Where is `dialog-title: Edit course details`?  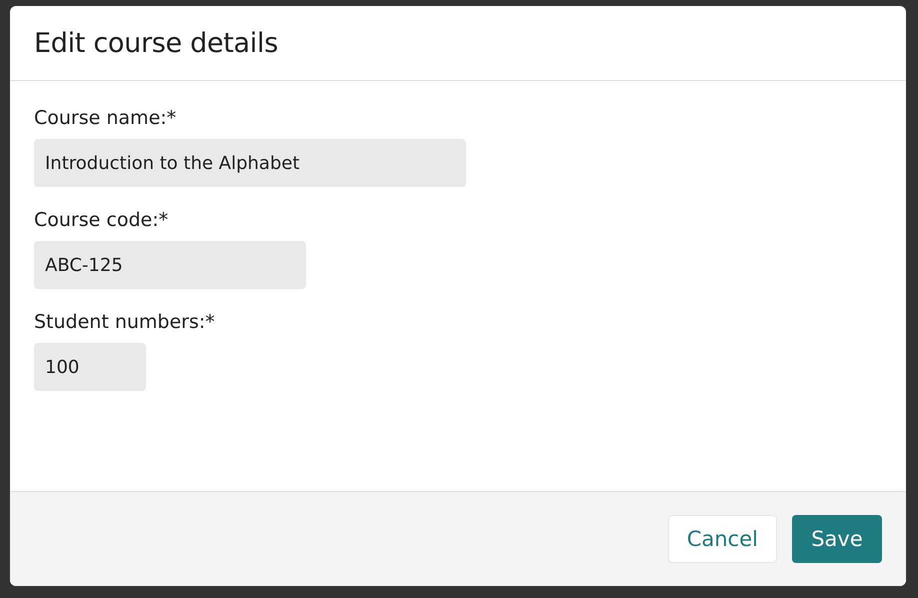 dialog-title: Edit course details is located at coordinates (156, 43).